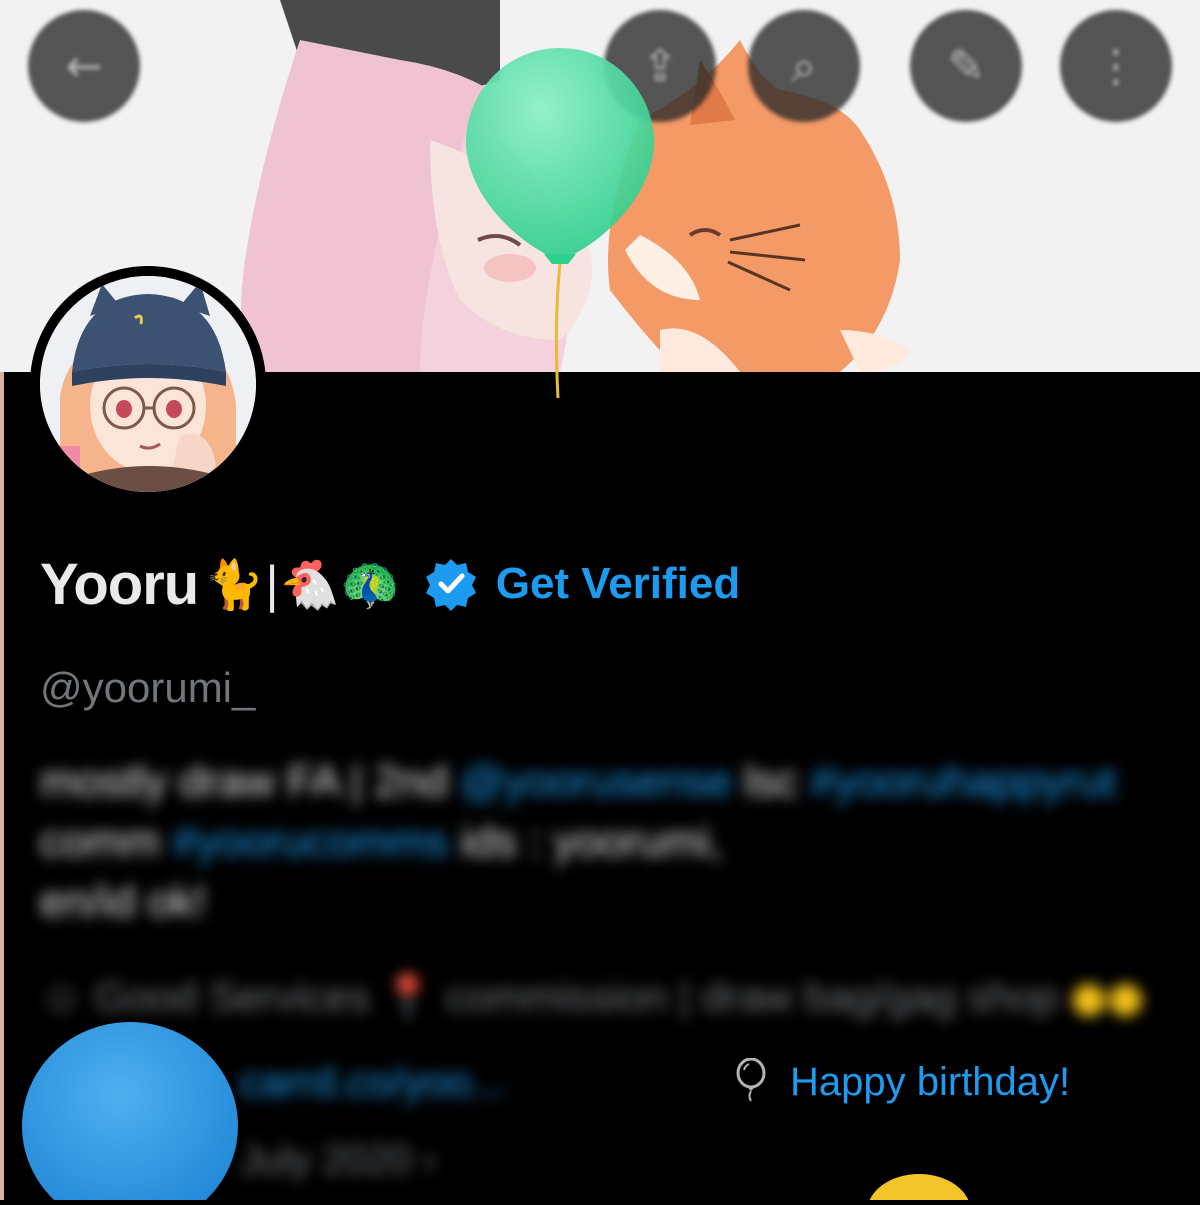 The image size is (1200, 1205). I want to click on search-button: ⌕, so click(804, 66).